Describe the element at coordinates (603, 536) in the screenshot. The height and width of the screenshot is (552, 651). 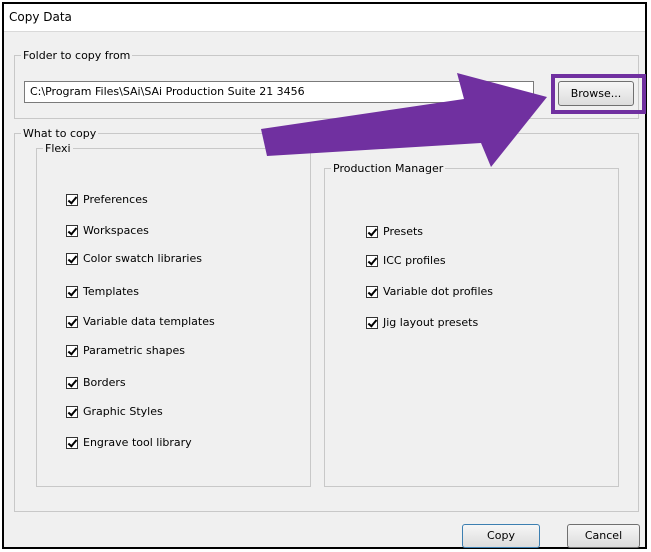
I see `cancel-button: Cancel` at that location.